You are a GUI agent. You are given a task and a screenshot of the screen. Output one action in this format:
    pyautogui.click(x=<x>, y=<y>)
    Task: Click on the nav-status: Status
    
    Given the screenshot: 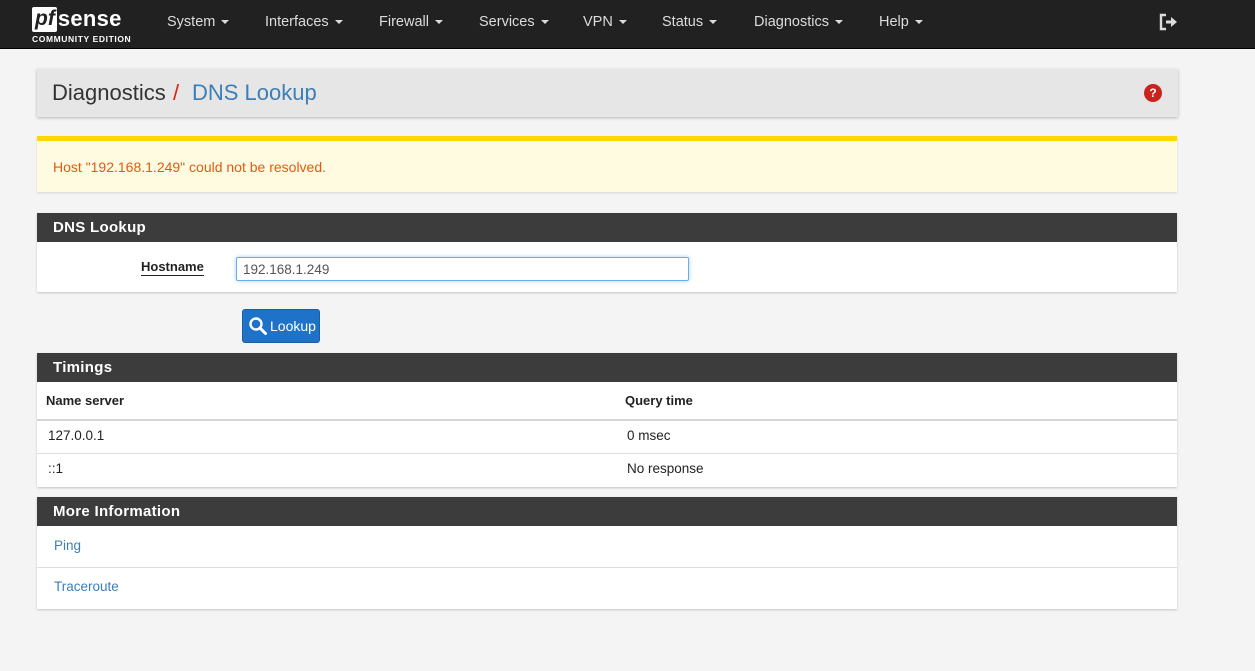 What is the action you would take?
    pyautogui.click(x=690, y=22)
    